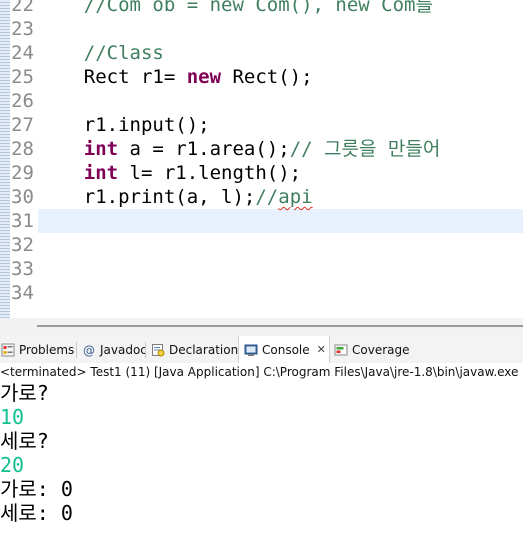  Describe the element at coordinates (22, 197) in the screenshot. I see `line-number-30: 30` at that location.